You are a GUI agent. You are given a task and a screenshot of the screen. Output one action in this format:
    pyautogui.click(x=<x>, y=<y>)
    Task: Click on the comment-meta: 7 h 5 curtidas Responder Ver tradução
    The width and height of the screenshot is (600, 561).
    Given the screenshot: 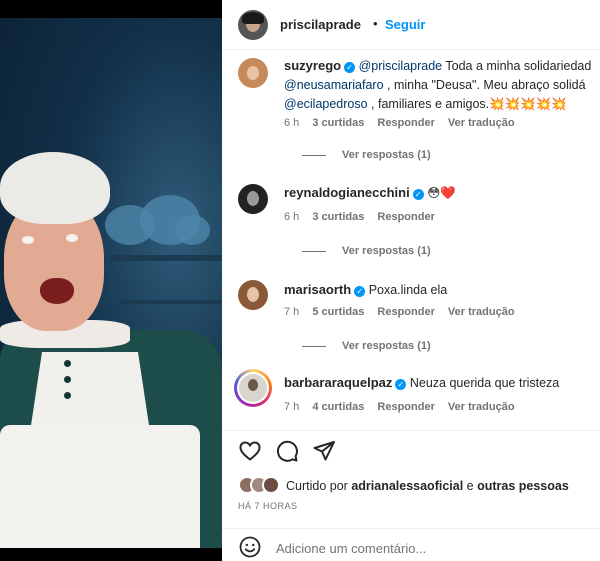 What is the action you would take?
    pyautogui.click(x=404, y=312)
    